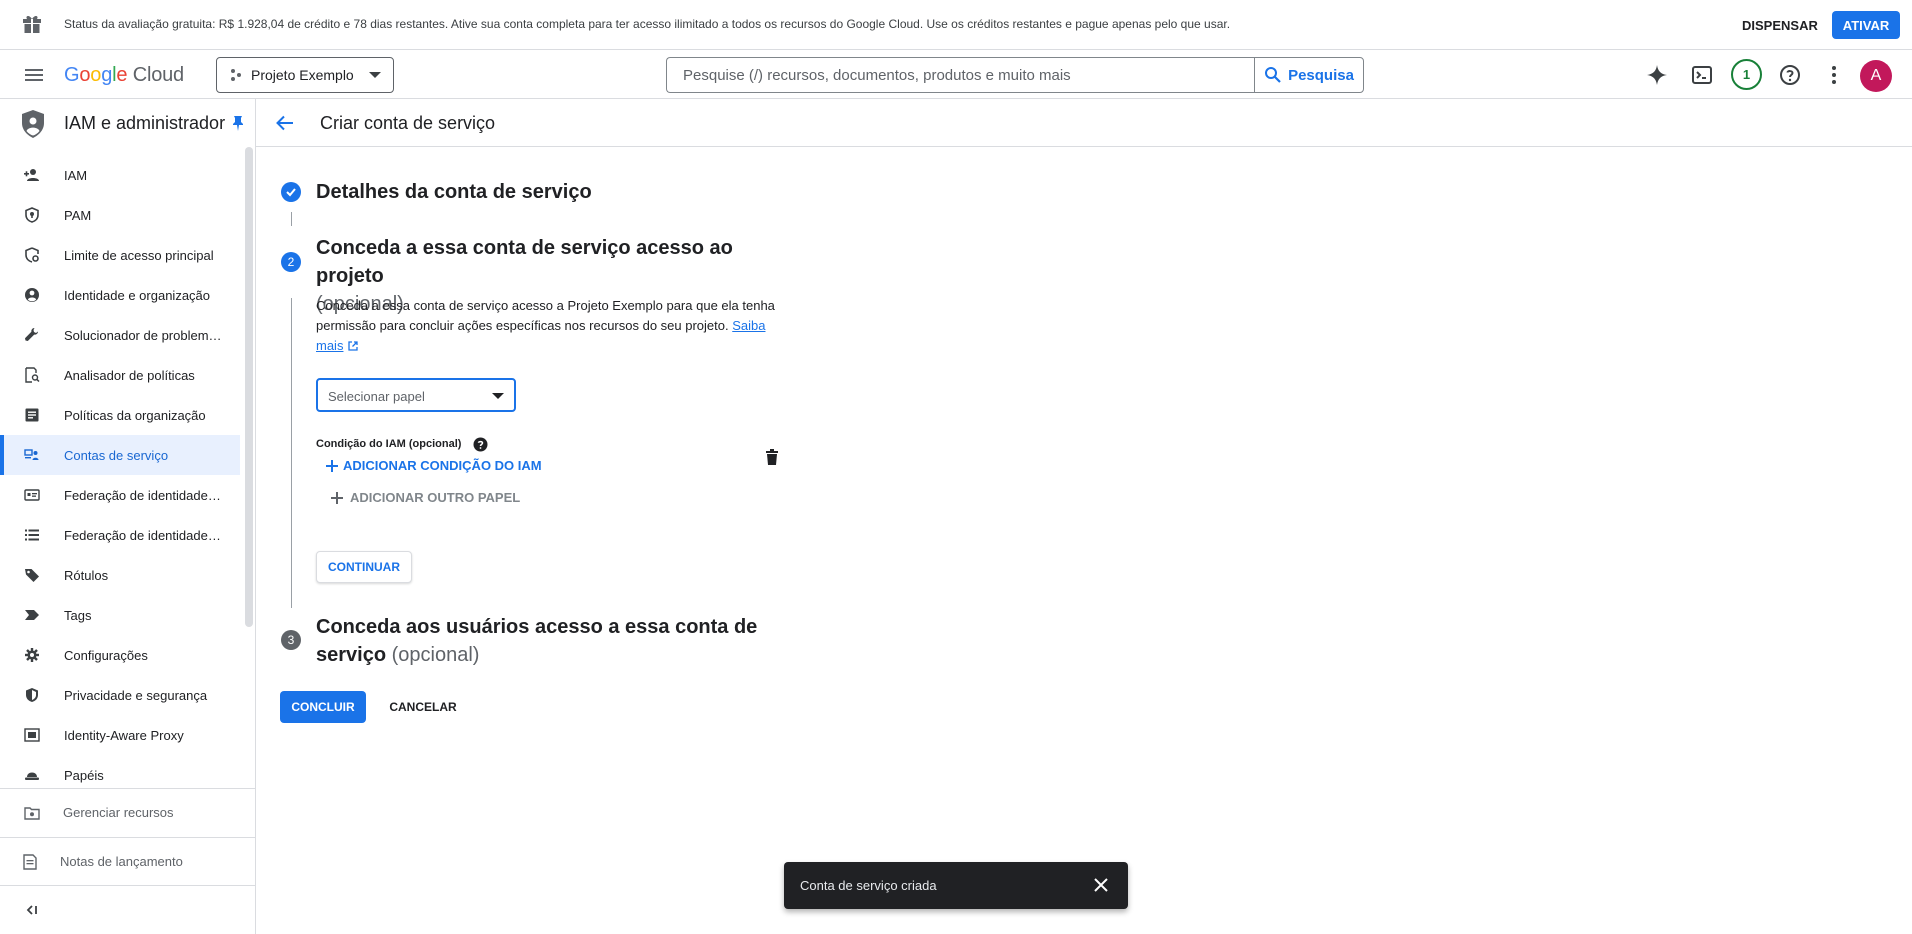 Image resolution: width=1912 pixels, height=934 pixels. I want to click on snackbar: Conta de serviço criada, so click(956, 885).